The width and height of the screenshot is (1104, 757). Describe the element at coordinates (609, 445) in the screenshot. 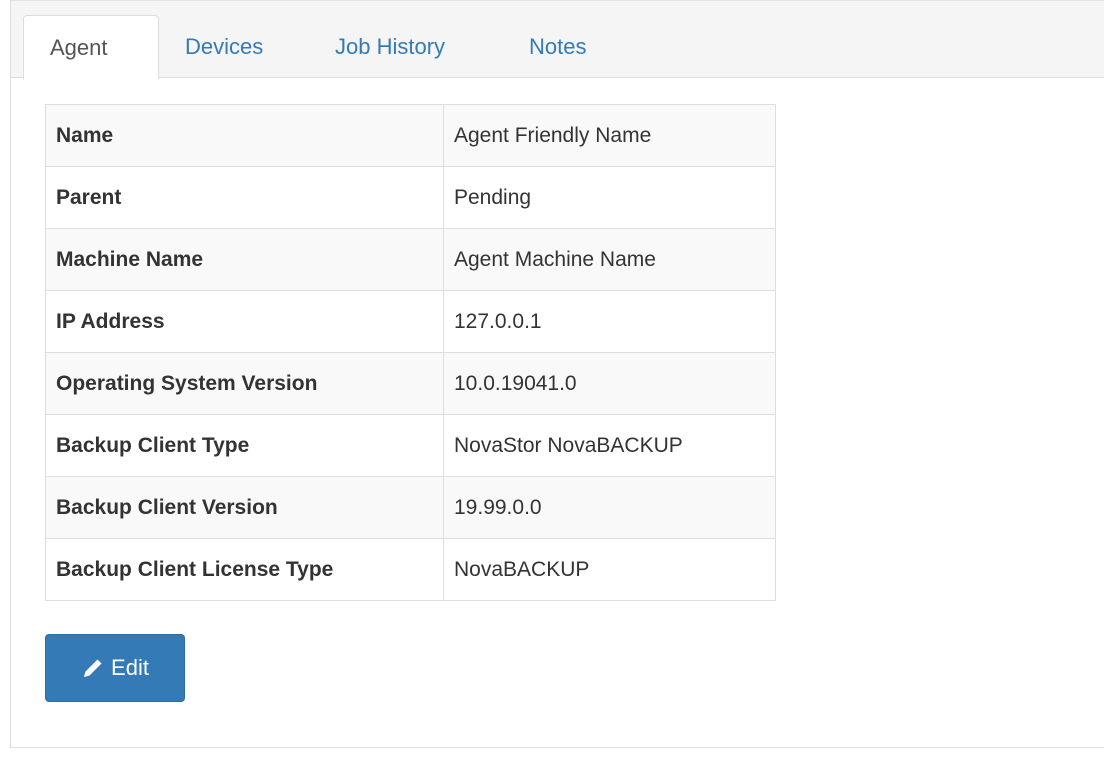

I see `row-value: NovaStor NovaBACKUP` at that location.